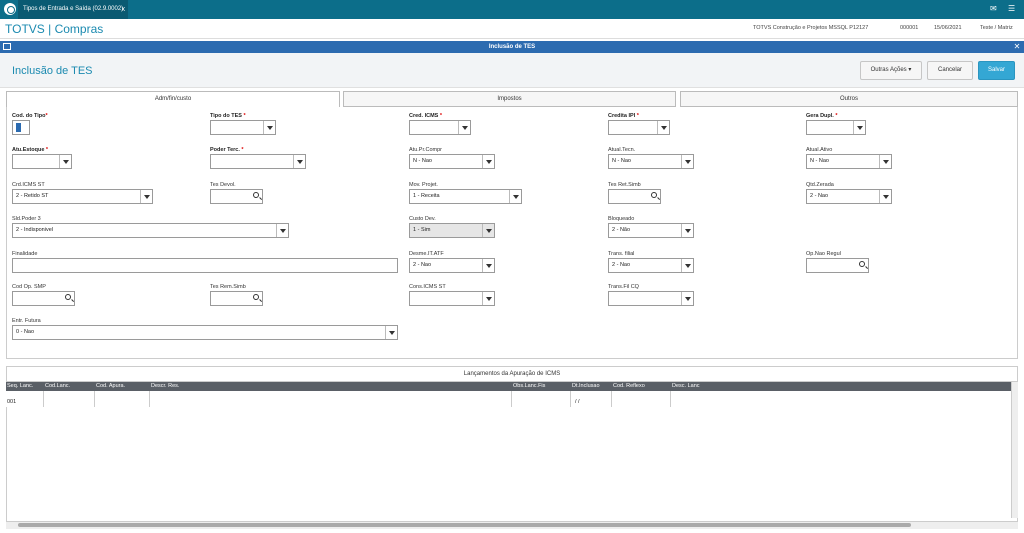  What do you see at coordinates (528, 386) in the screenshot?
I see `col-obs-lanc-fis: Obs.Lanc.Fis` at bounding box center [528, 386].